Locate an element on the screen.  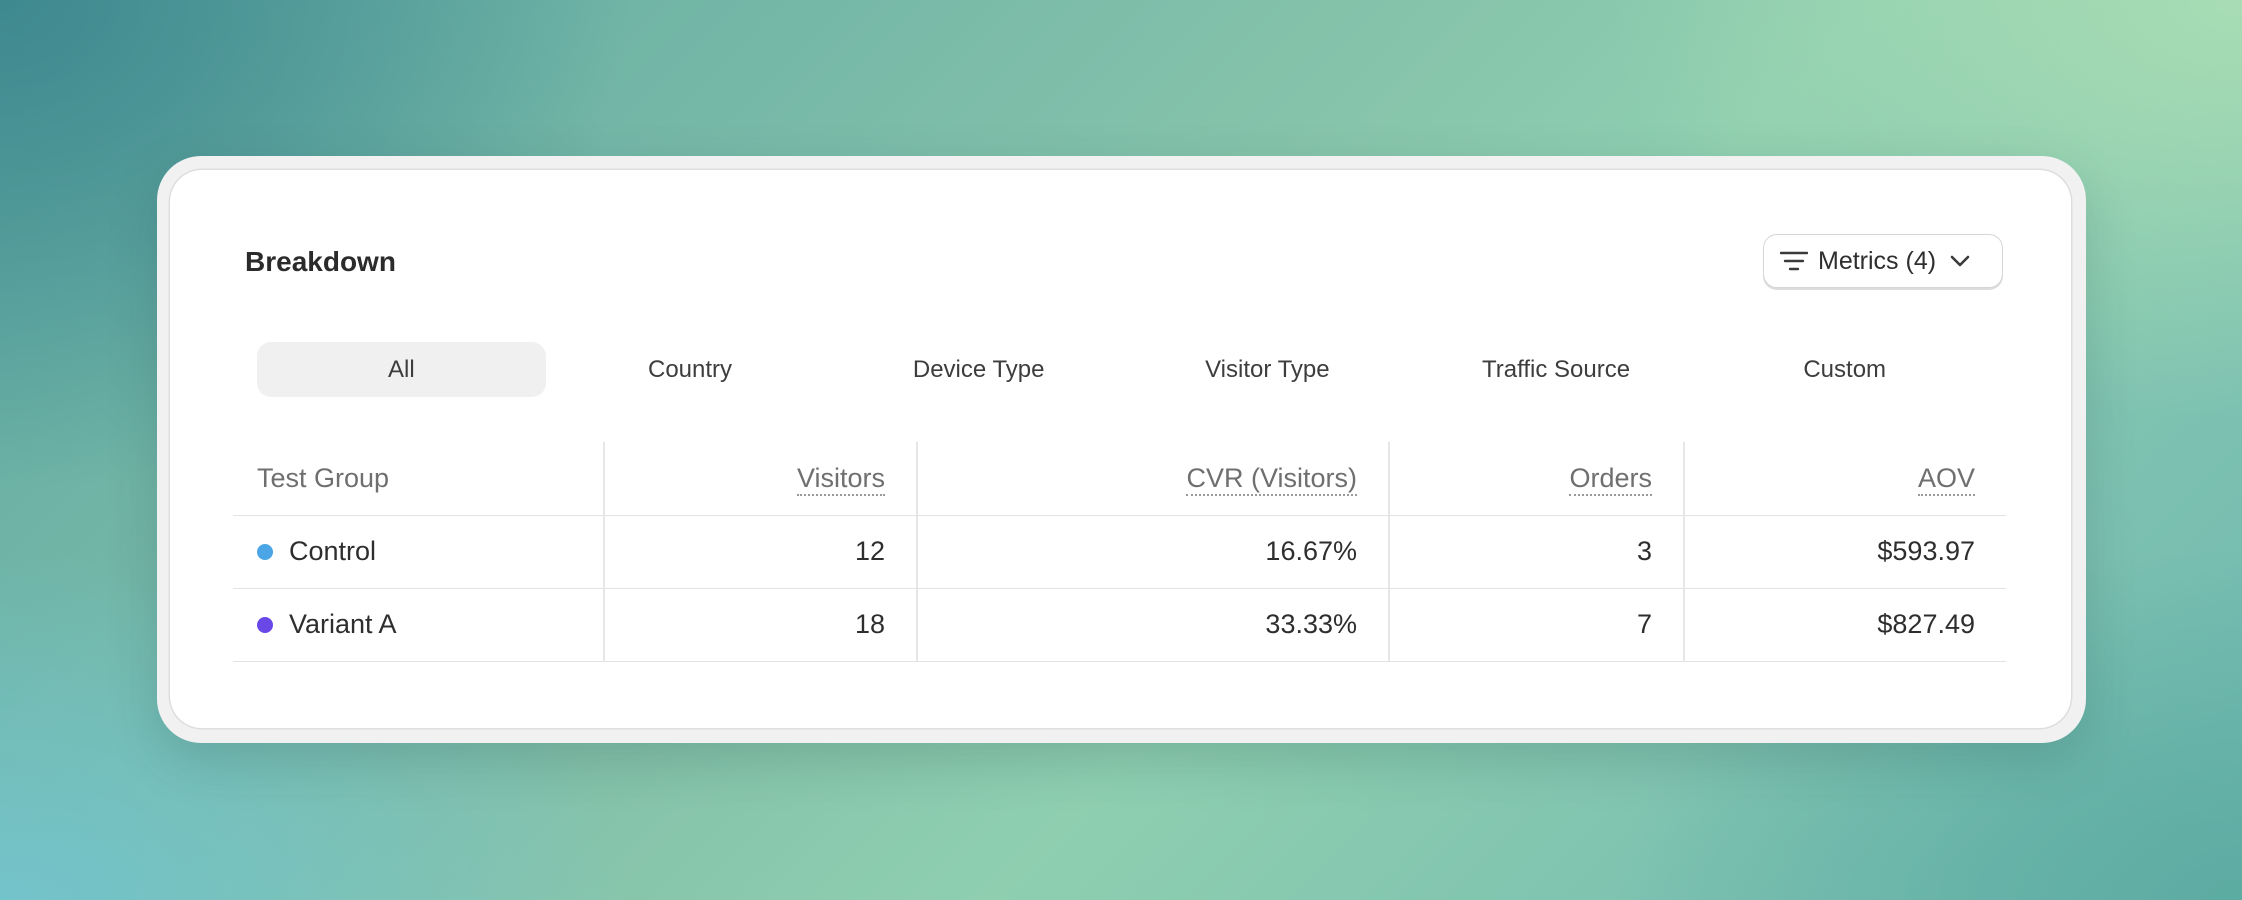
column-header-orders: Orders is located at coordinates (1536, 479).